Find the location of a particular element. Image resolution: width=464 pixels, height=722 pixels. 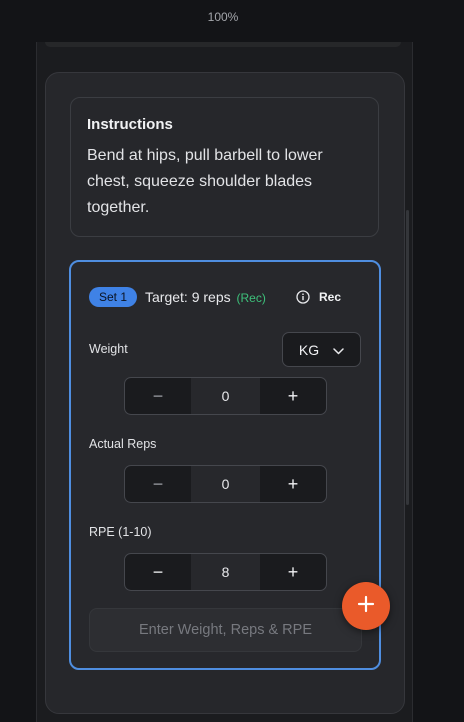

rpe-increment-button: + is located at coordinates (293, 572).